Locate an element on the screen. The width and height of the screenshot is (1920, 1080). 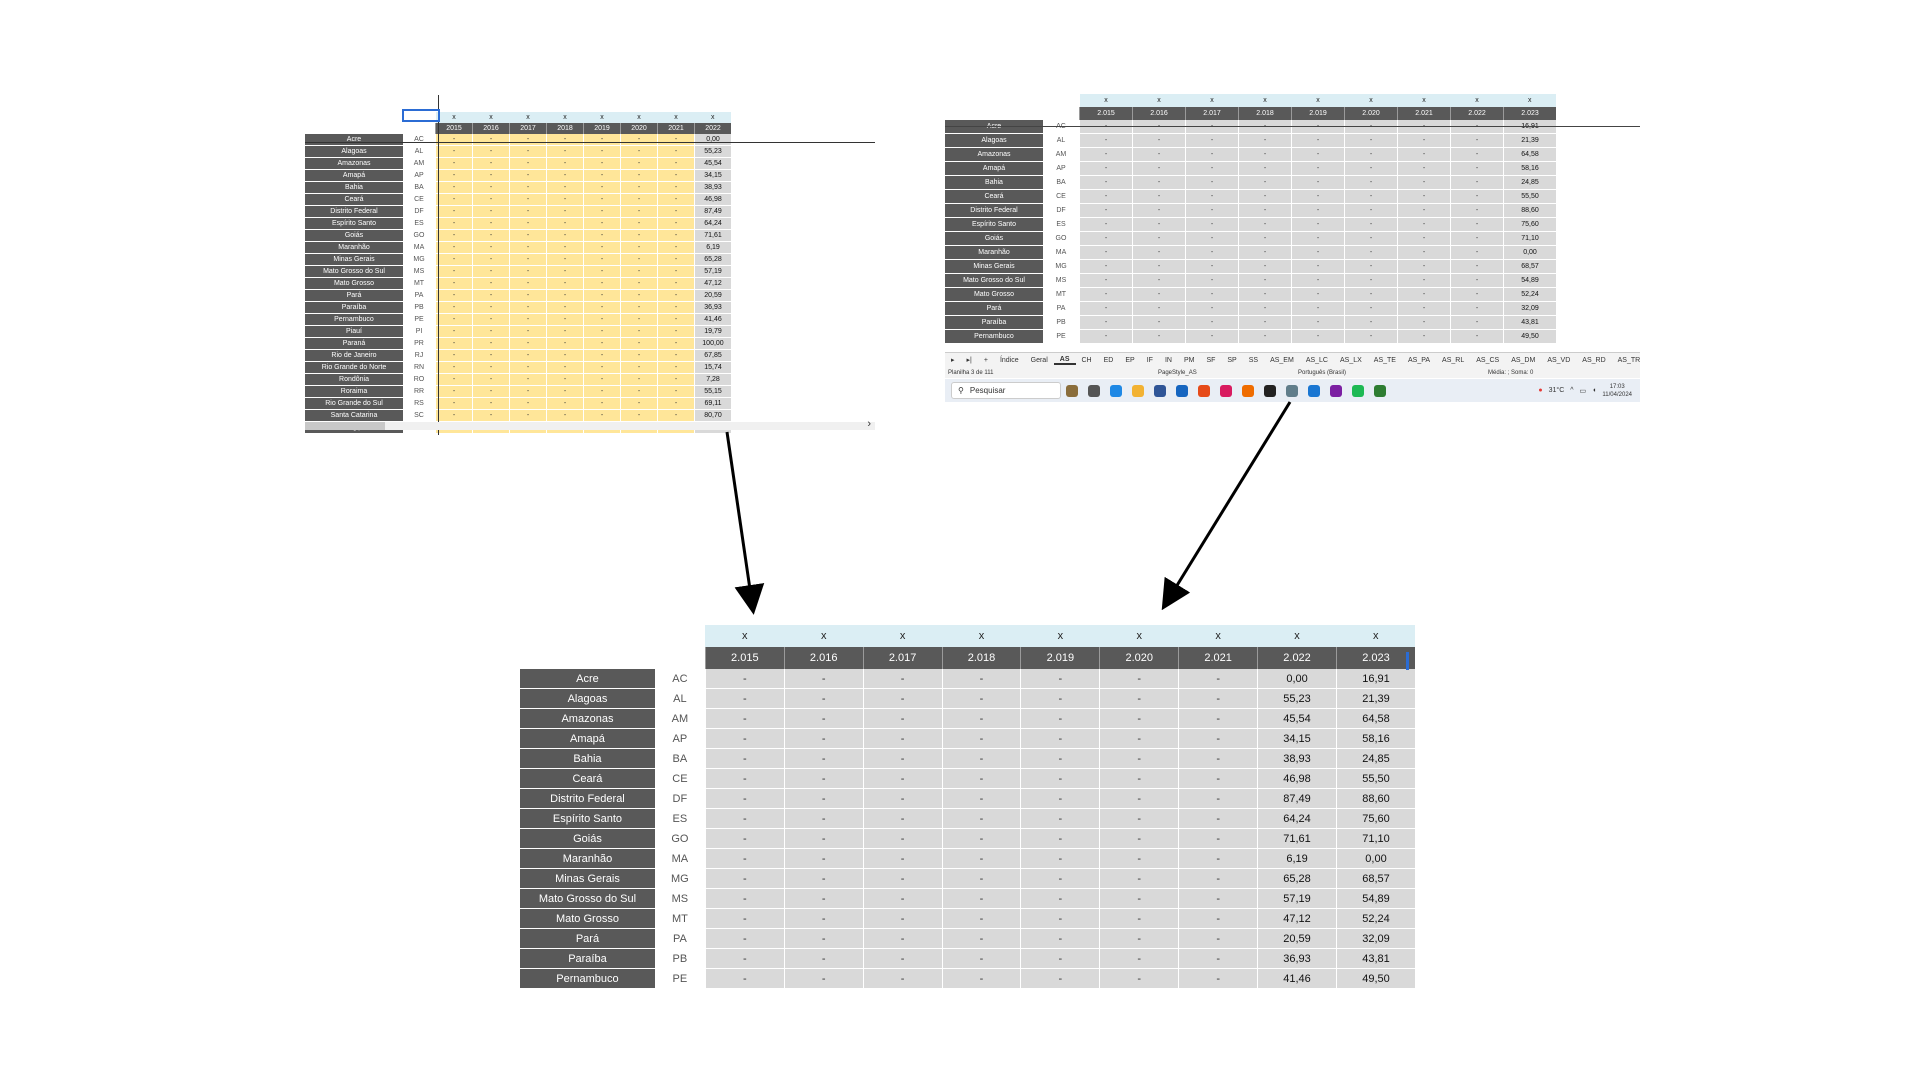
arrow-left is located at coordinates (745, 523).